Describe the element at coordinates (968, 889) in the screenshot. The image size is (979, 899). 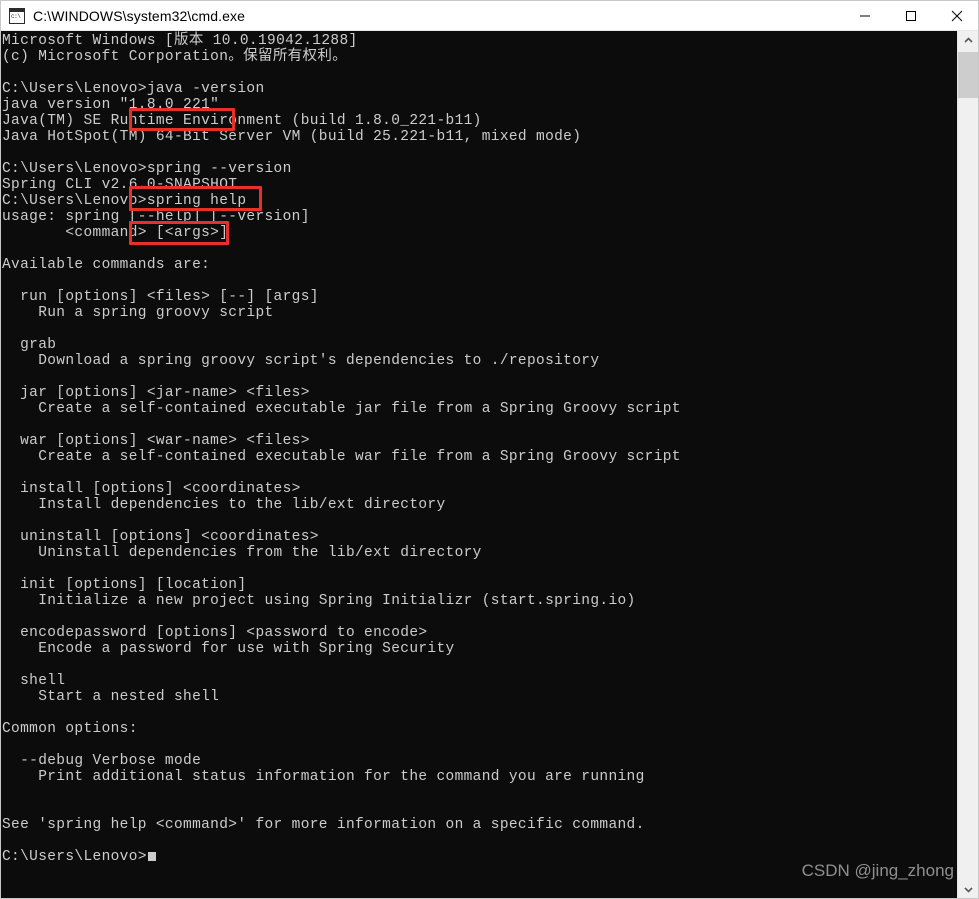
I see `chevron-down-icon` at that location.